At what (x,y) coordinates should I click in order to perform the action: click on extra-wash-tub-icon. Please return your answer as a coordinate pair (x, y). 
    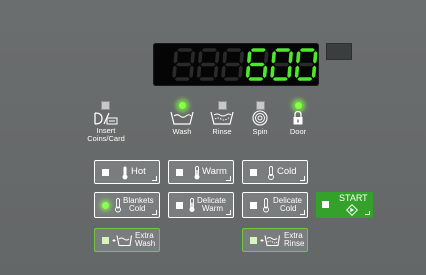
    Looking at the image, I should click on (122, 241).